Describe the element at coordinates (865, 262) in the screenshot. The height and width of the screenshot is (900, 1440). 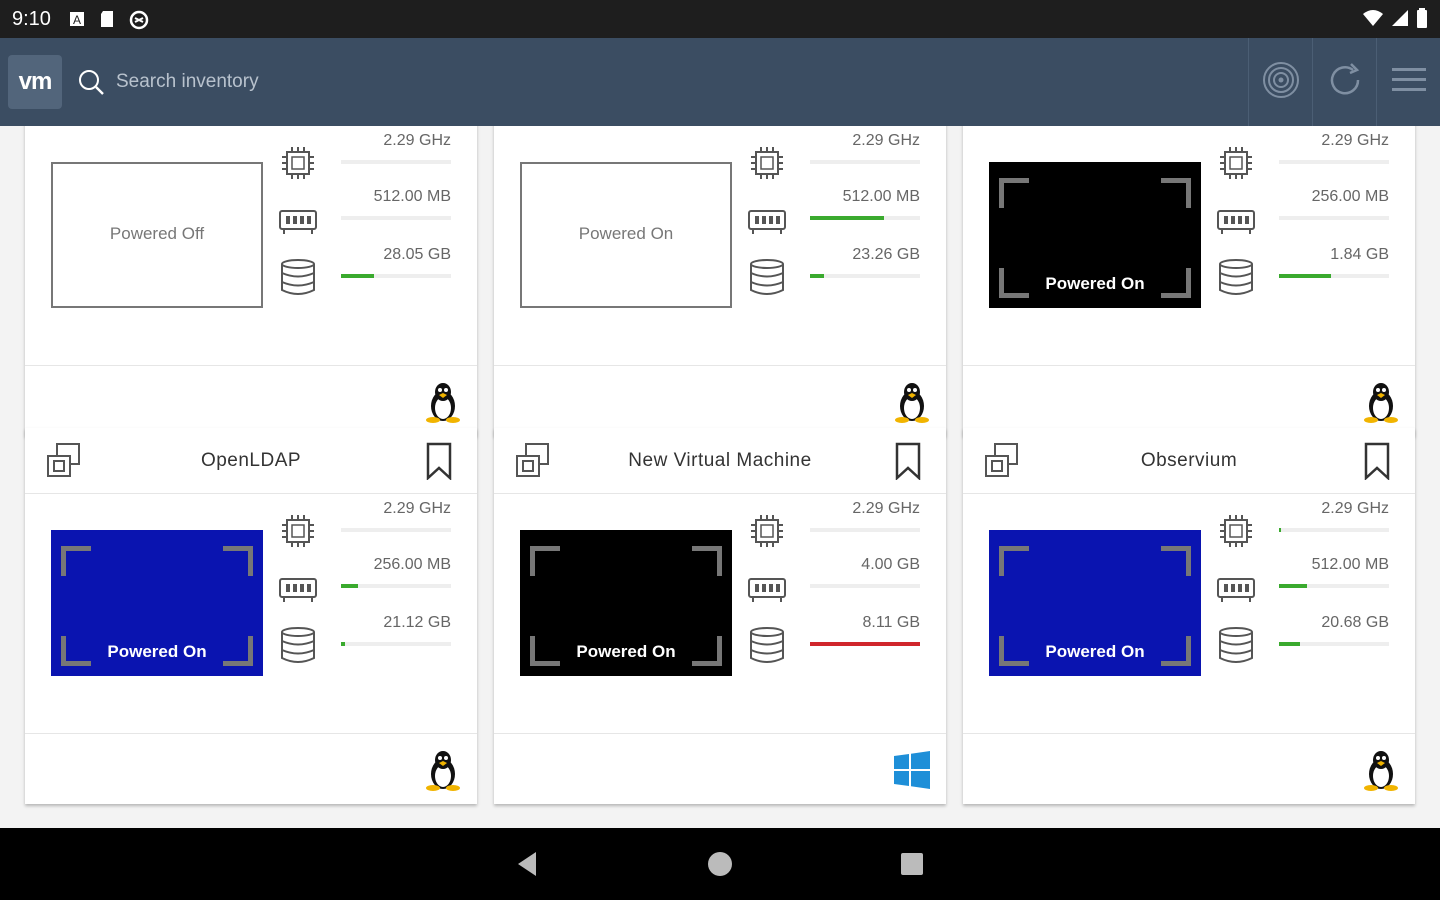
I see `disk-metric: 23.26 GB` at that location.